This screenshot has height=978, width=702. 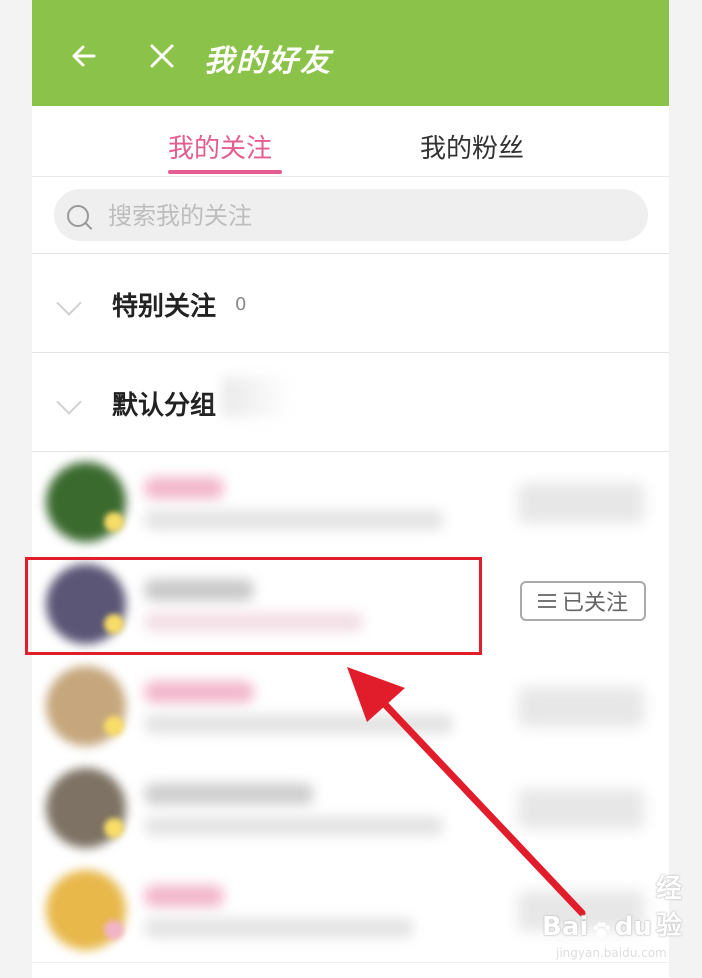 What do you see at coordinates (565, 927) in the screenshot?
I see `watermark-brand: Bai` at bounding box center [565, 927].